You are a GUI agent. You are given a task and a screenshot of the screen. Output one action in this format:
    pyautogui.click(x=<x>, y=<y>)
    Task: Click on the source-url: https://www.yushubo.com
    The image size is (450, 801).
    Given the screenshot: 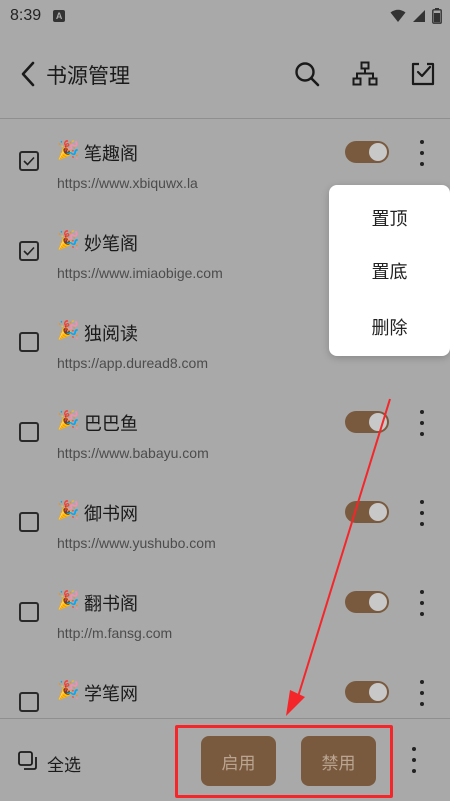 What is the action you would take?
    pyautogui.click(x=136, y=543)
    